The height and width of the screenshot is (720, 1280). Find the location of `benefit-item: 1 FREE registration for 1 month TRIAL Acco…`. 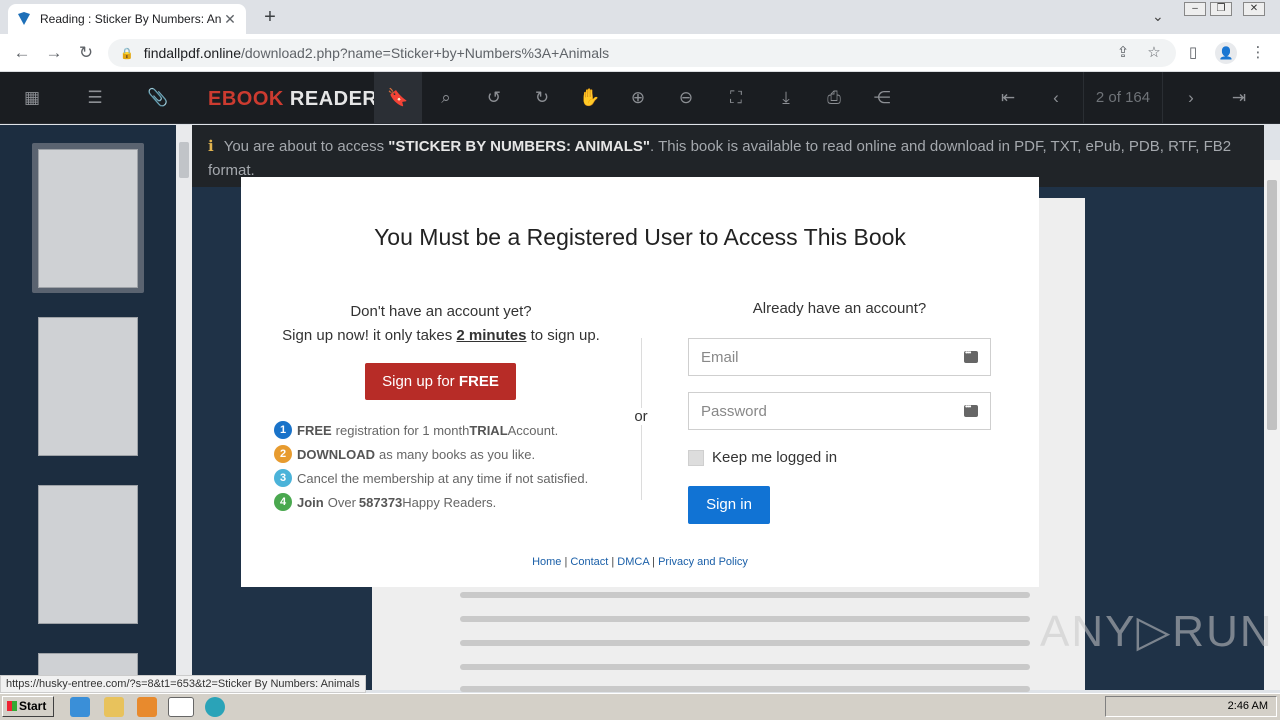

benefit-item: 1 FREE registration for 1 month TRIAL Acco… is located at coordinates (431, 430).